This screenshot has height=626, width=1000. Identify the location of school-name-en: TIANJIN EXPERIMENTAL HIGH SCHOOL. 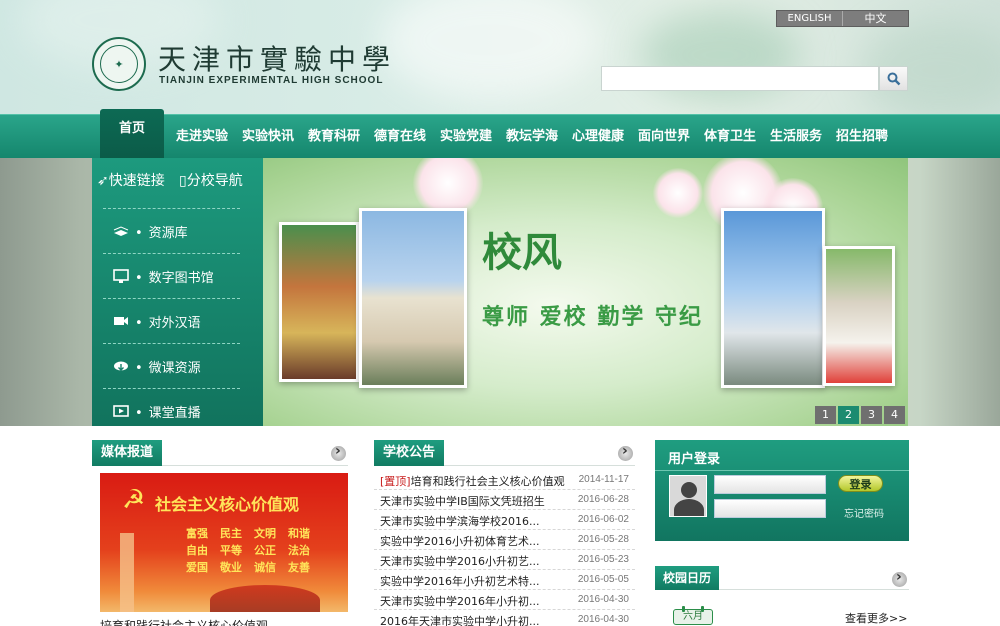
(271, 80).